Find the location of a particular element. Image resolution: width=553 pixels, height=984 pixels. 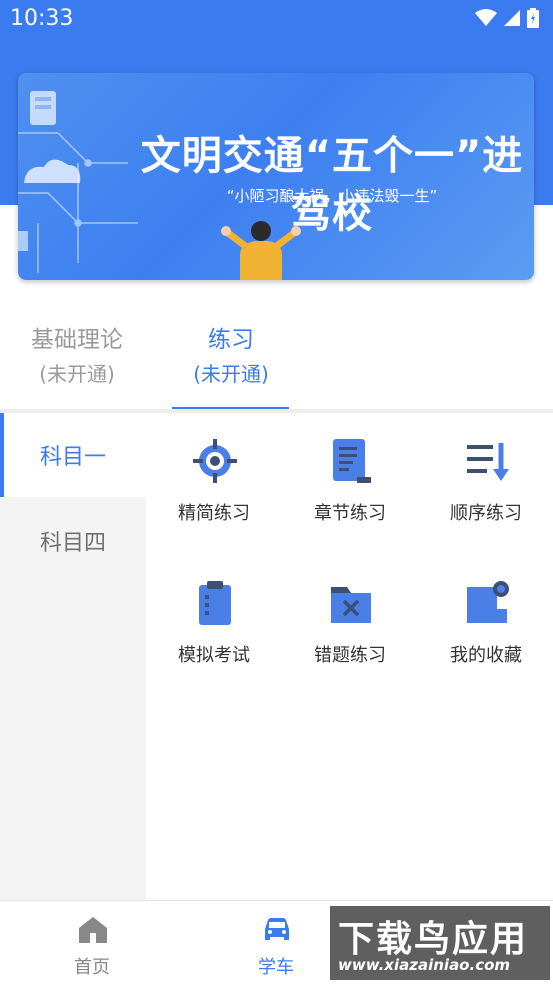

practice-item-label: 精简练习 is located at coordinates (214, 513).